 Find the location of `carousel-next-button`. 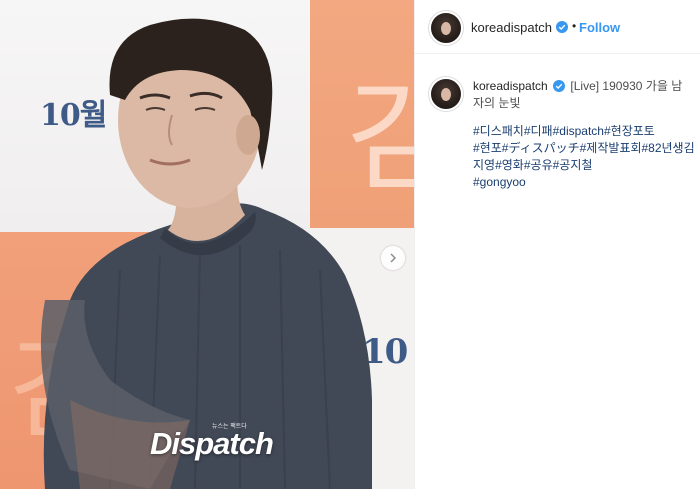

carousel-next-button is located at coordinates (393, 258).